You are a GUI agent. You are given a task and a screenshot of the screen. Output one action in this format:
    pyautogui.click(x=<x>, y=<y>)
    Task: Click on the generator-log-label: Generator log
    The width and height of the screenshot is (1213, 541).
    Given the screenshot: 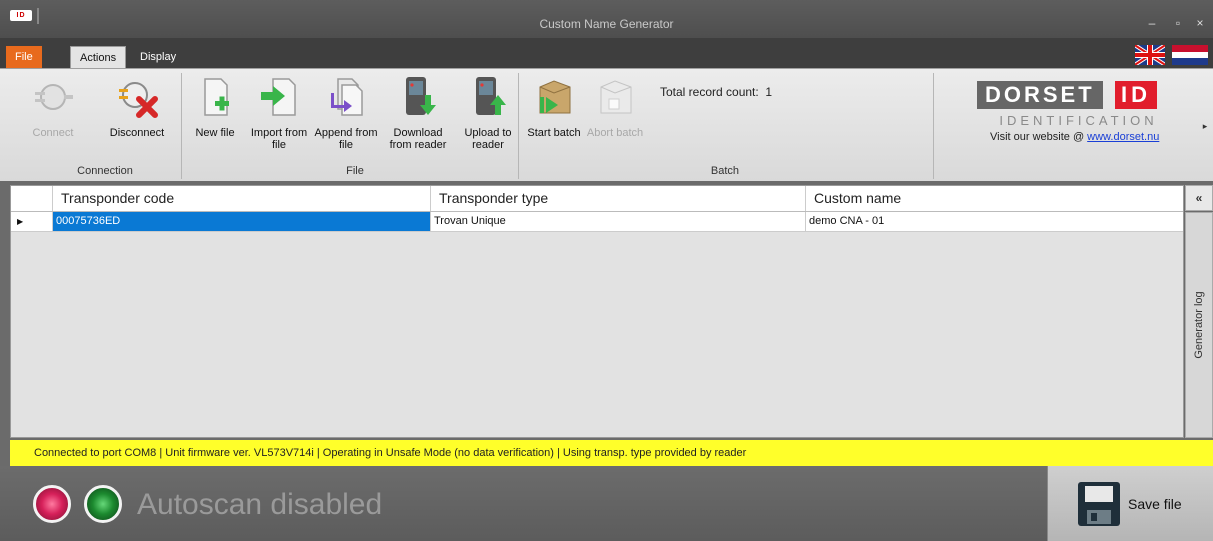 What is the action you would take?
    pyautogui.click(x=1199, y=325)
    